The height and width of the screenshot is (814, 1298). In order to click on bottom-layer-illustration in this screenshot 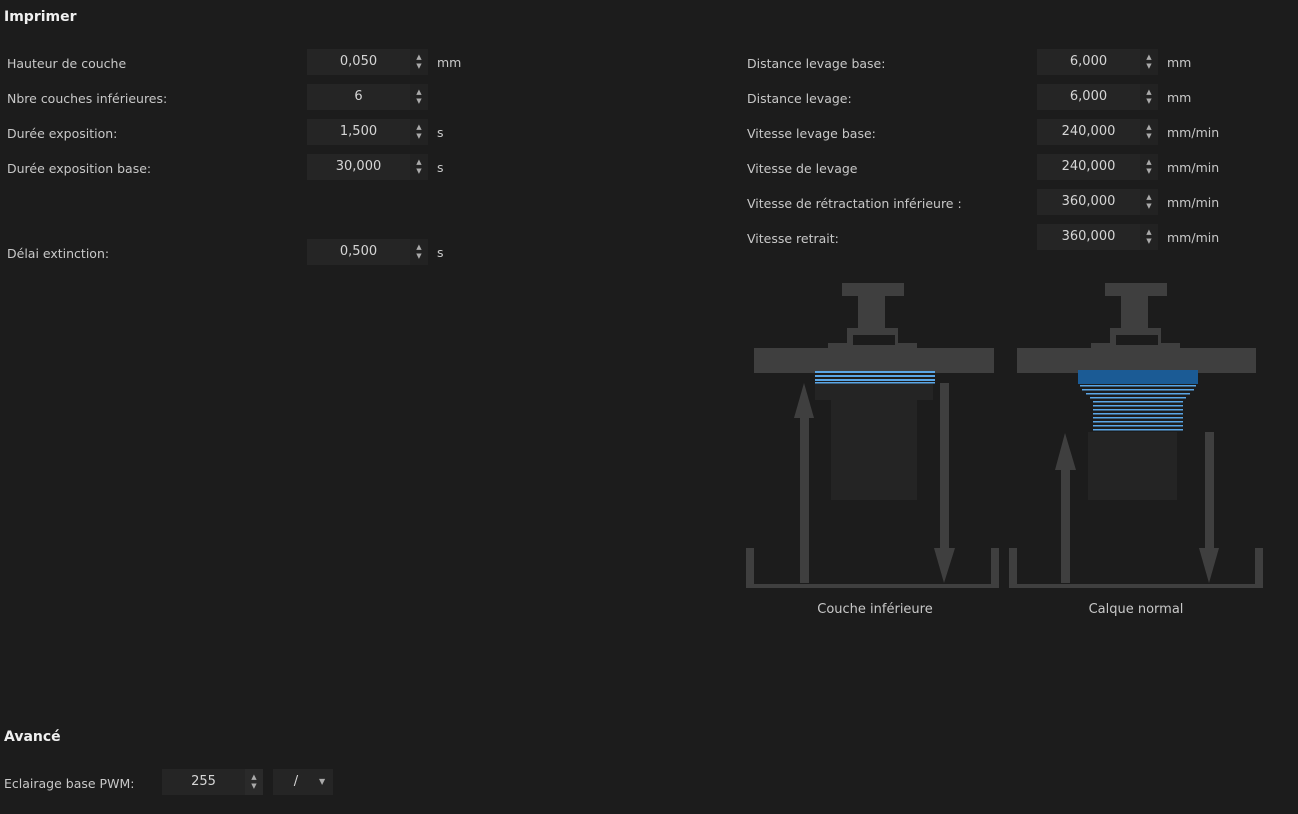, I will do `click(872, 435)`.